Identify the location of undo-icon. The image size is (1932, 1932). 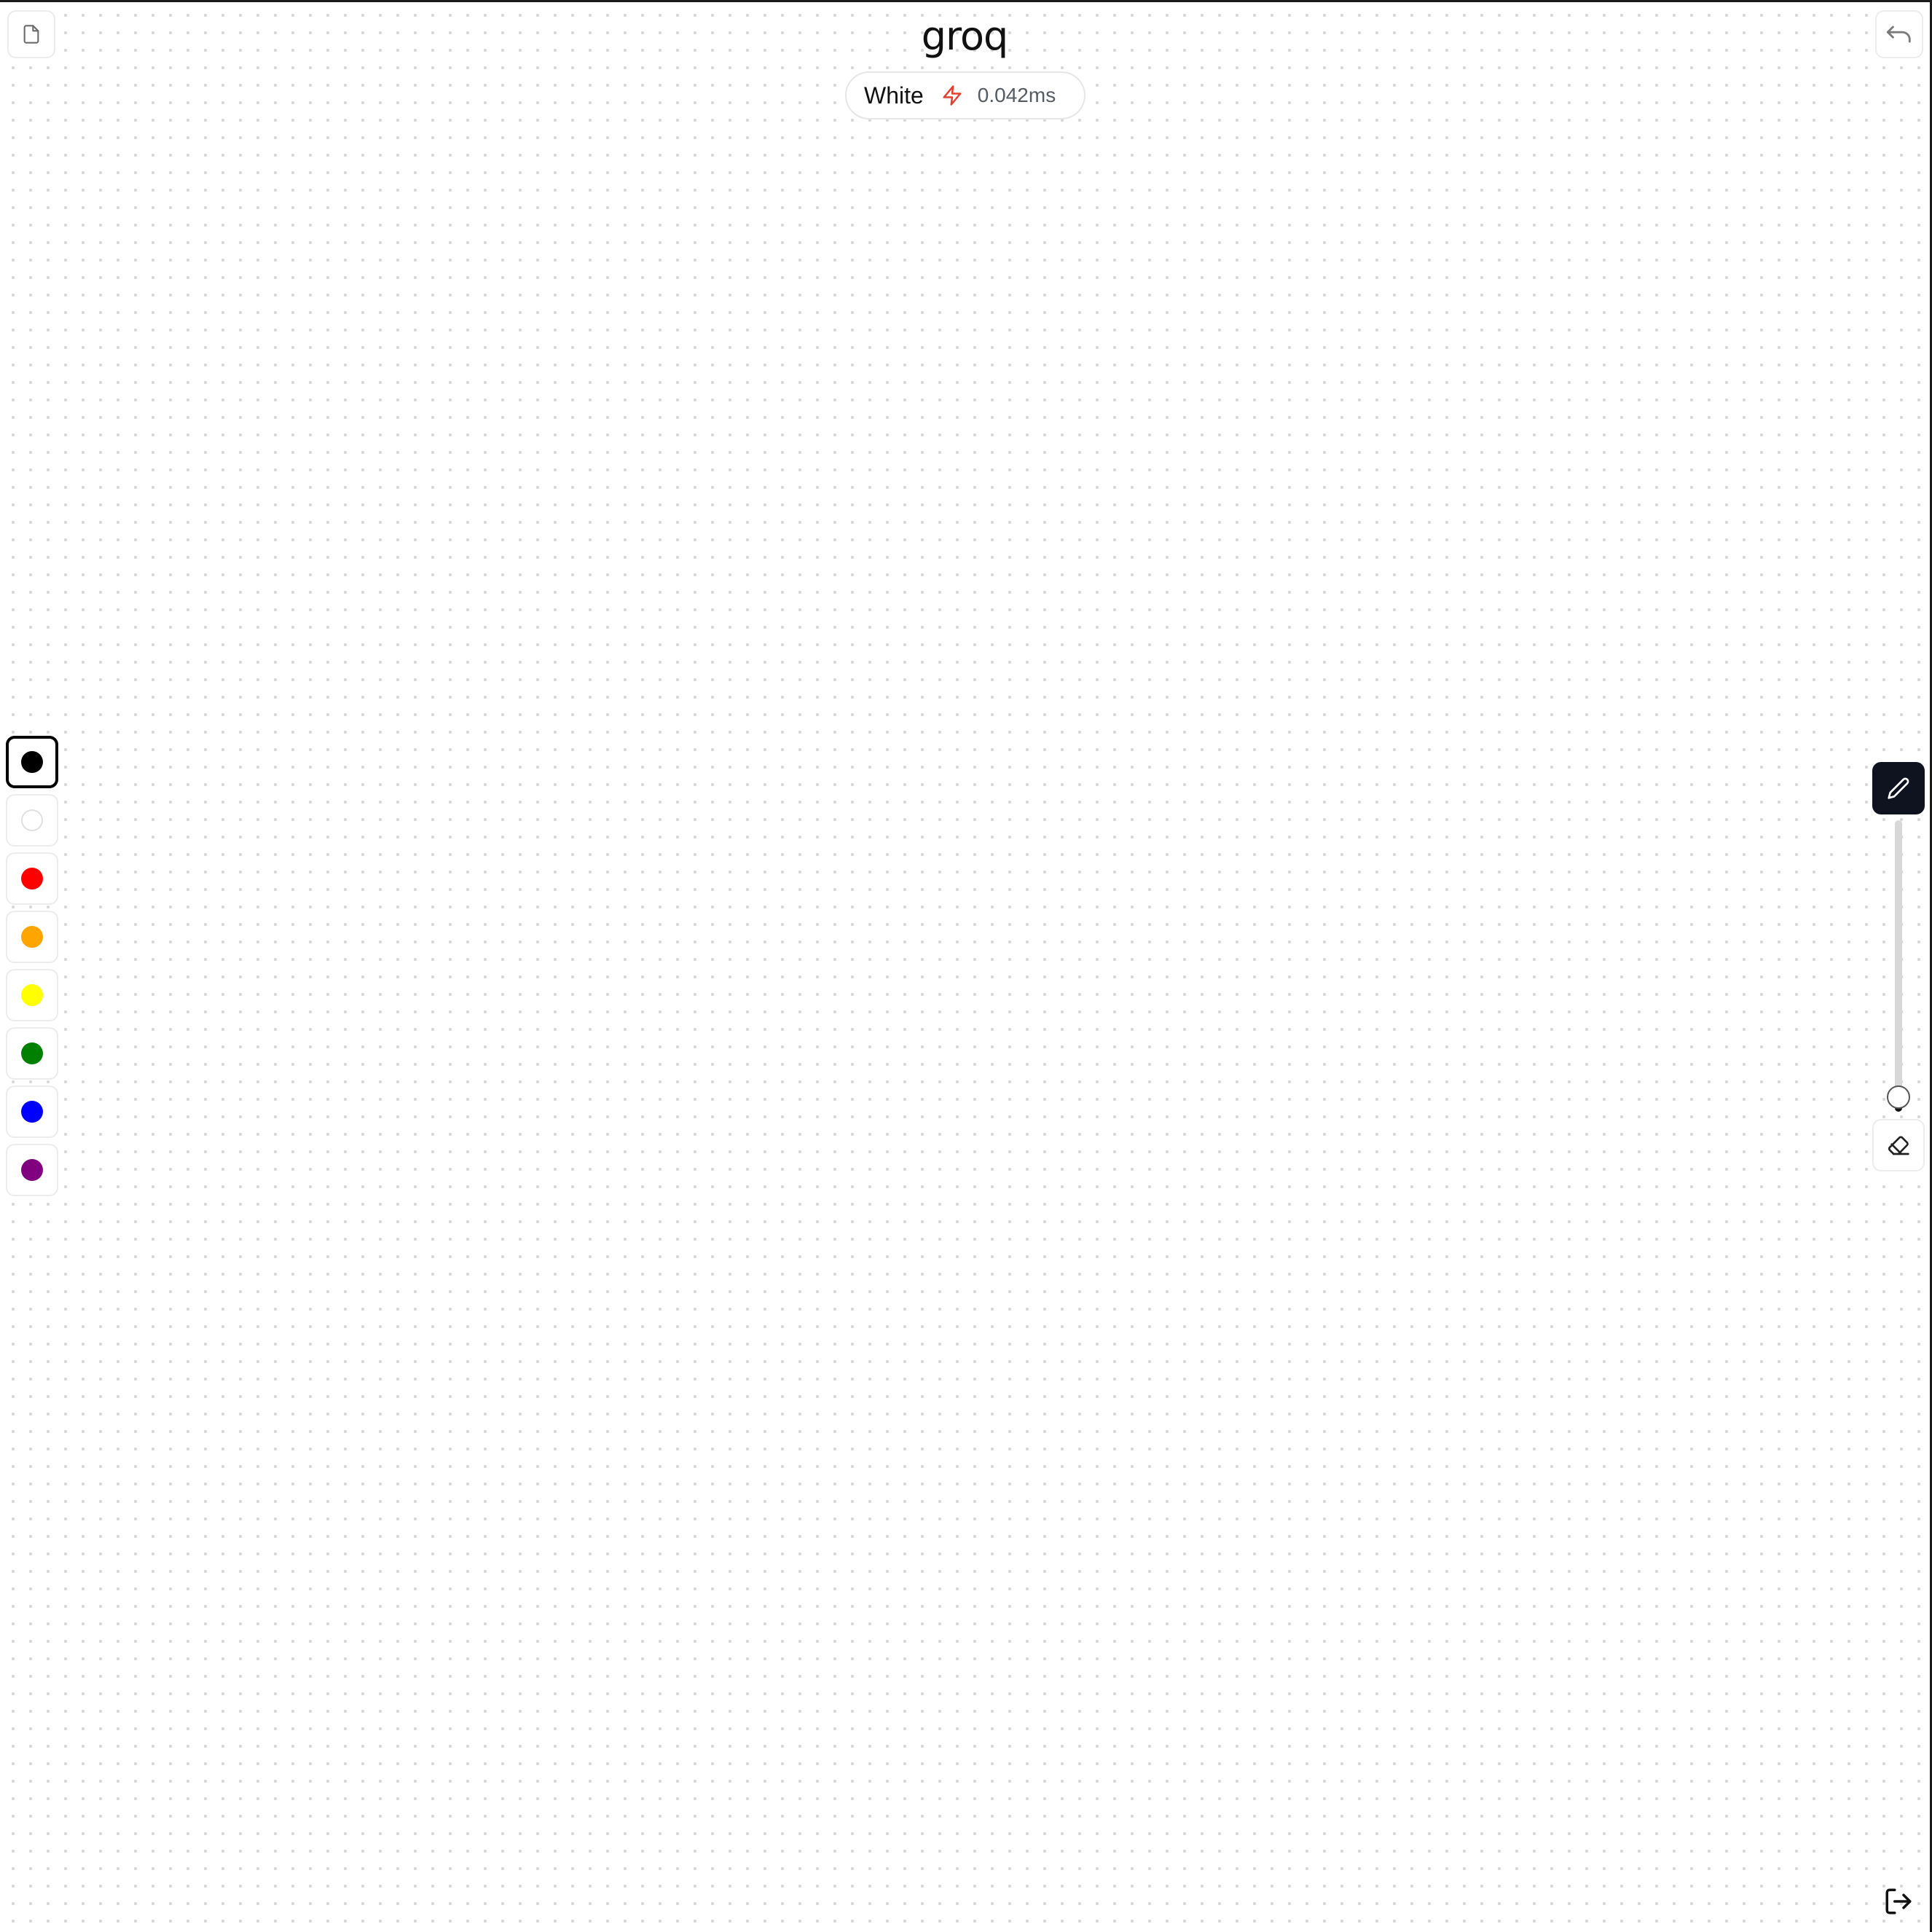
(1898, 34).